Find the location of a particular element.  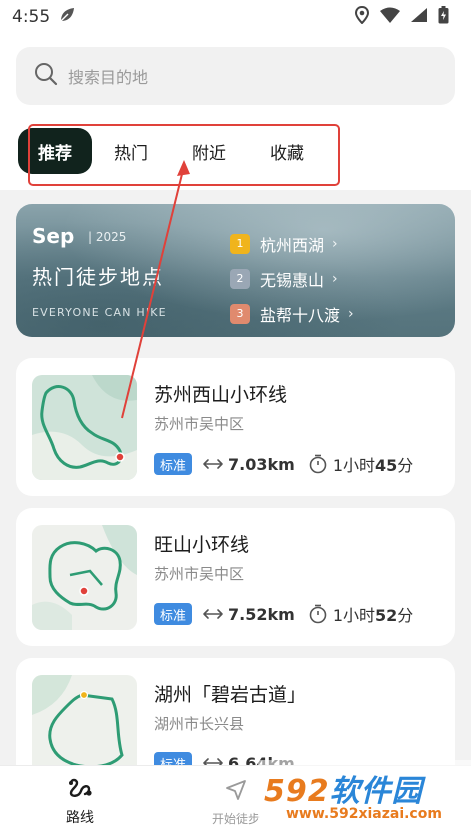

banner-month: Sep is located at coordinates (53, 236).